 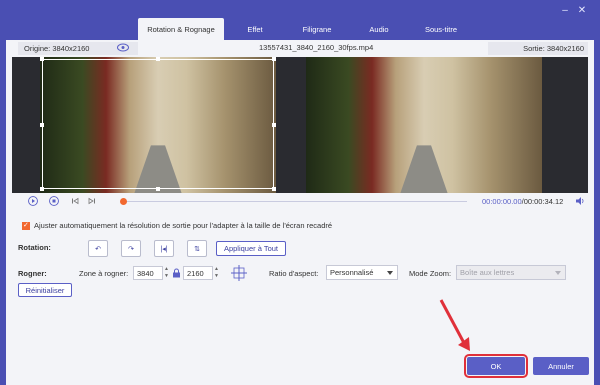 What do you see at coordinates (316, 47) in the screenshot?
I see `file-name: 13557431_3840_2160_30fps.mp4` at bounding box center [316, 47].